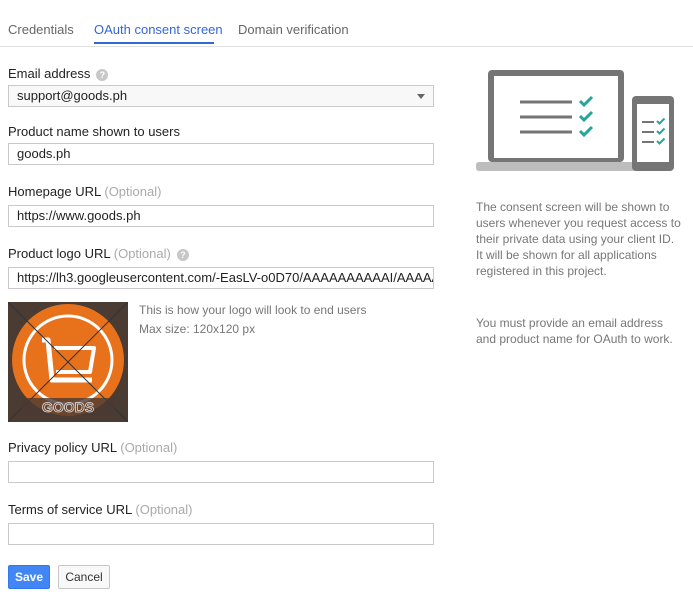 The width and height of the screenshot is (693, 601). What do you see at coordinates (72, 95) in the screenshot?
I see `email-select-value: support@goods.ph` at bounding box center [72, 95].